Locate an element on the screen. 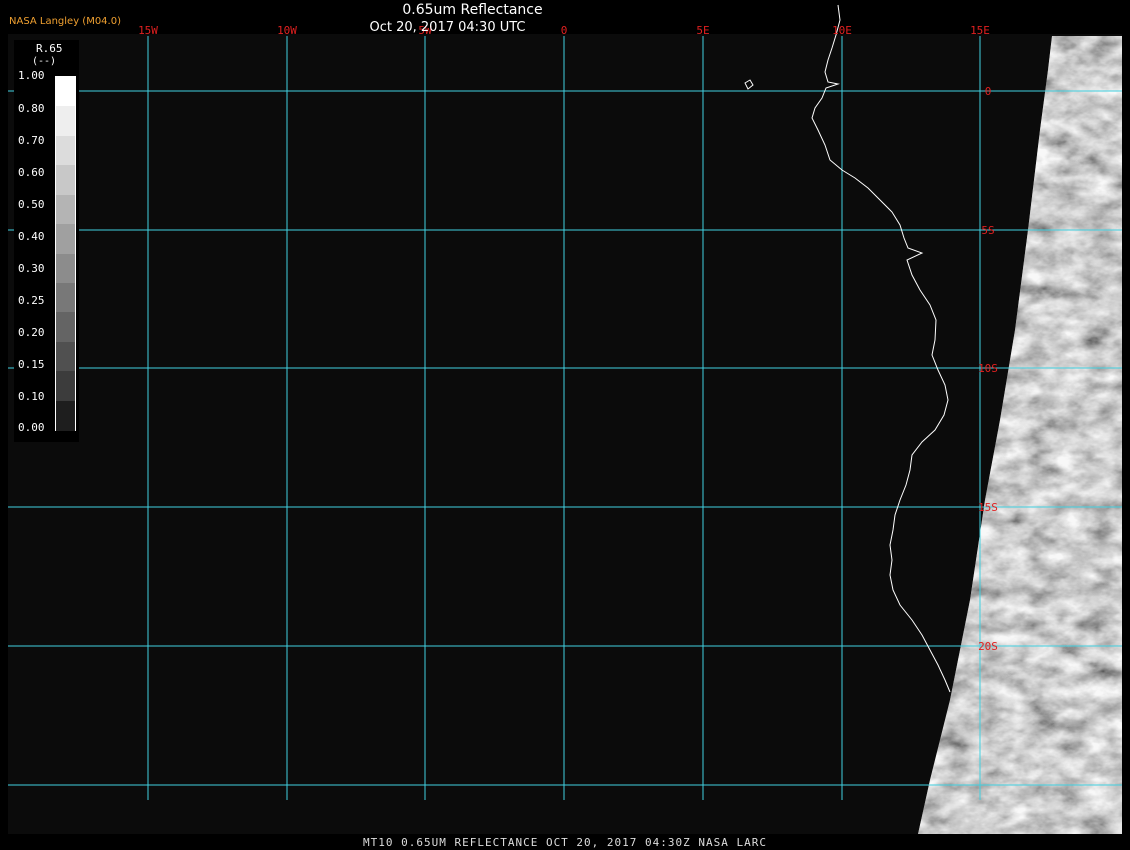  legend-label: 0.15 is located at coordinates (31, 364).